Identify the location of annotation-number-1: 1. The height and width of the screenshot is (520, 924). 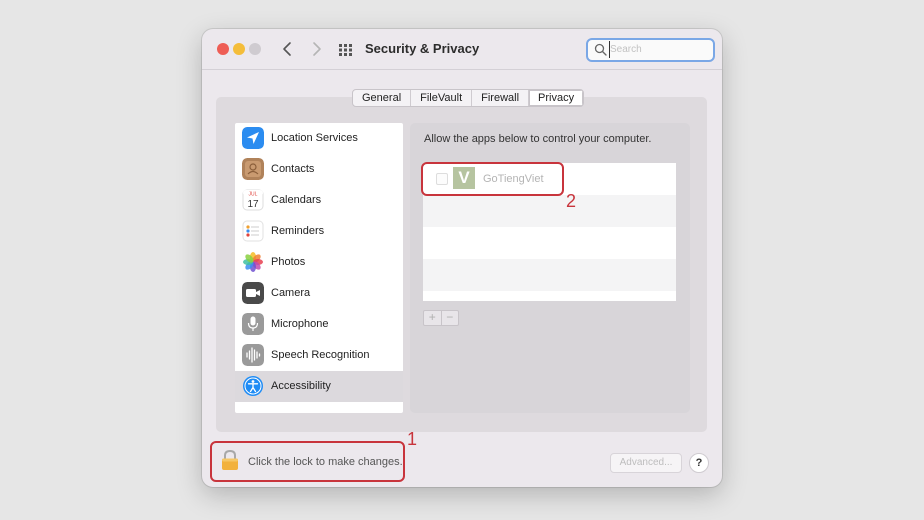
(412, 439).